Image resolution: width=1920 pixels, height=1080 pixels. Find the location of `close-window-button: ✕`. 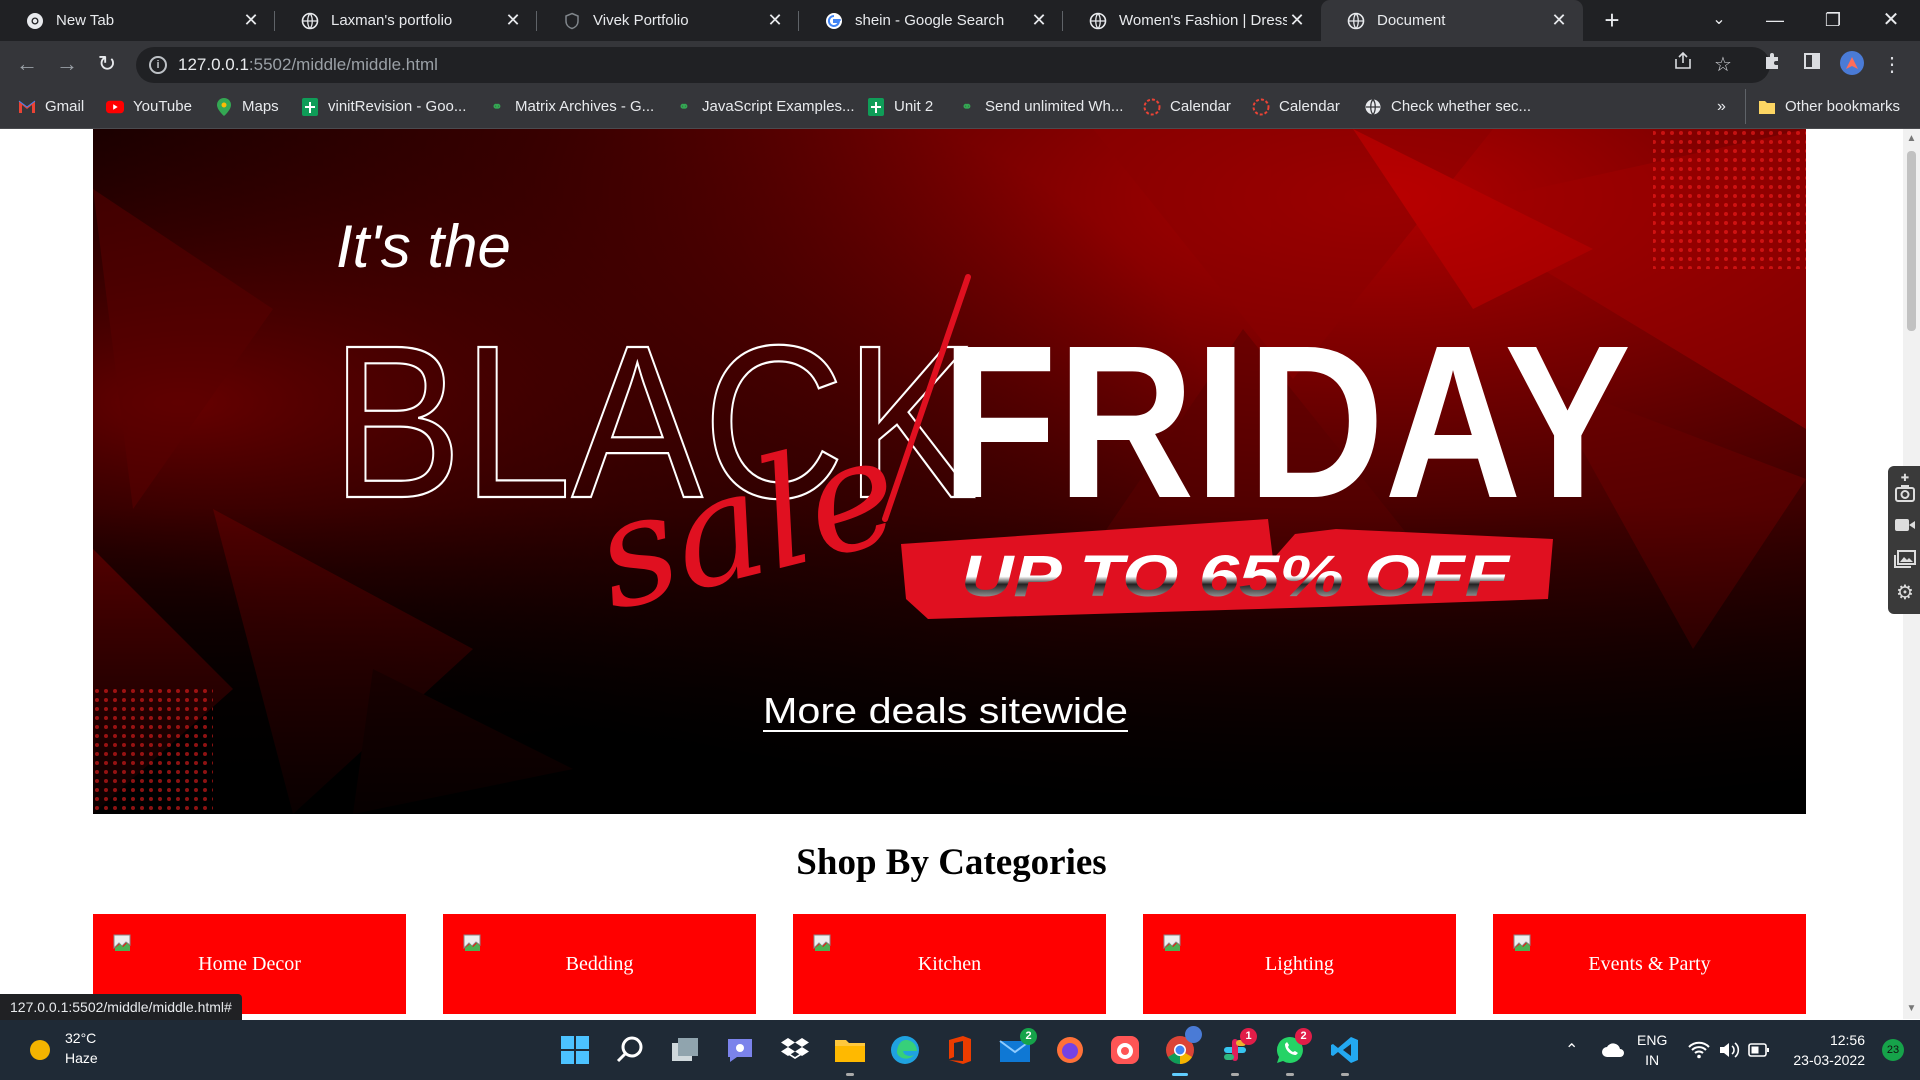

close-window-button: ✕ is located at coordinates (1891, 20).